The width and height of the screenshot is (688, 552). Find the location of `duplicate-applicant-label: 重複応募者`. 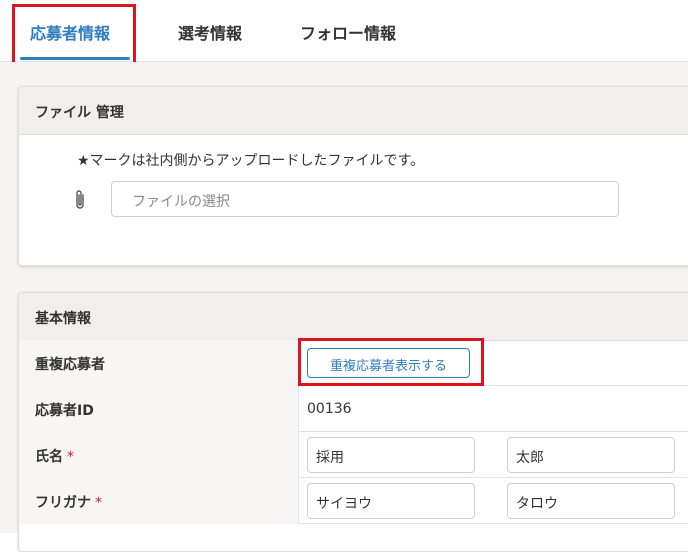

duplicate-applicant-label: 重複応募者 is located at coordinates (159, 363).